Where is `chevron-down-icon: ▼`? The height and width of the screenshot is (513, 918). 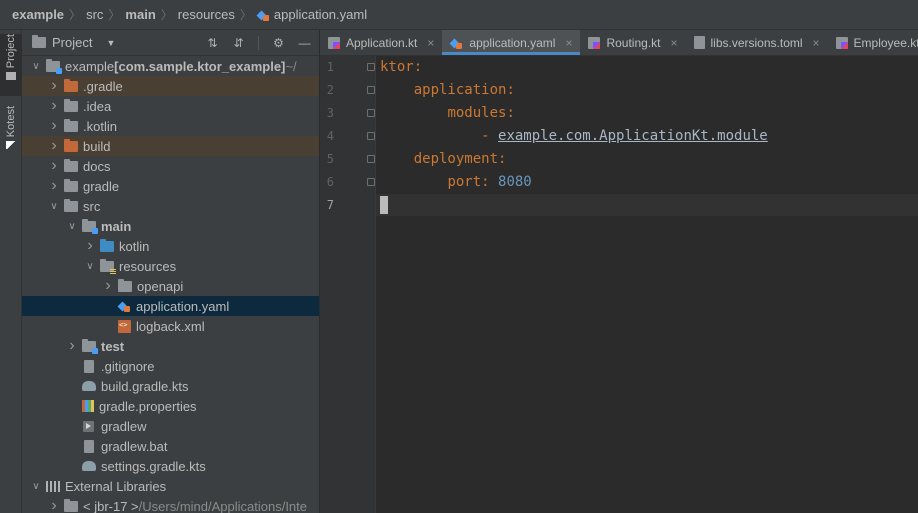 chevron-down-icon: ▼ is located at coordinates (110, 43).